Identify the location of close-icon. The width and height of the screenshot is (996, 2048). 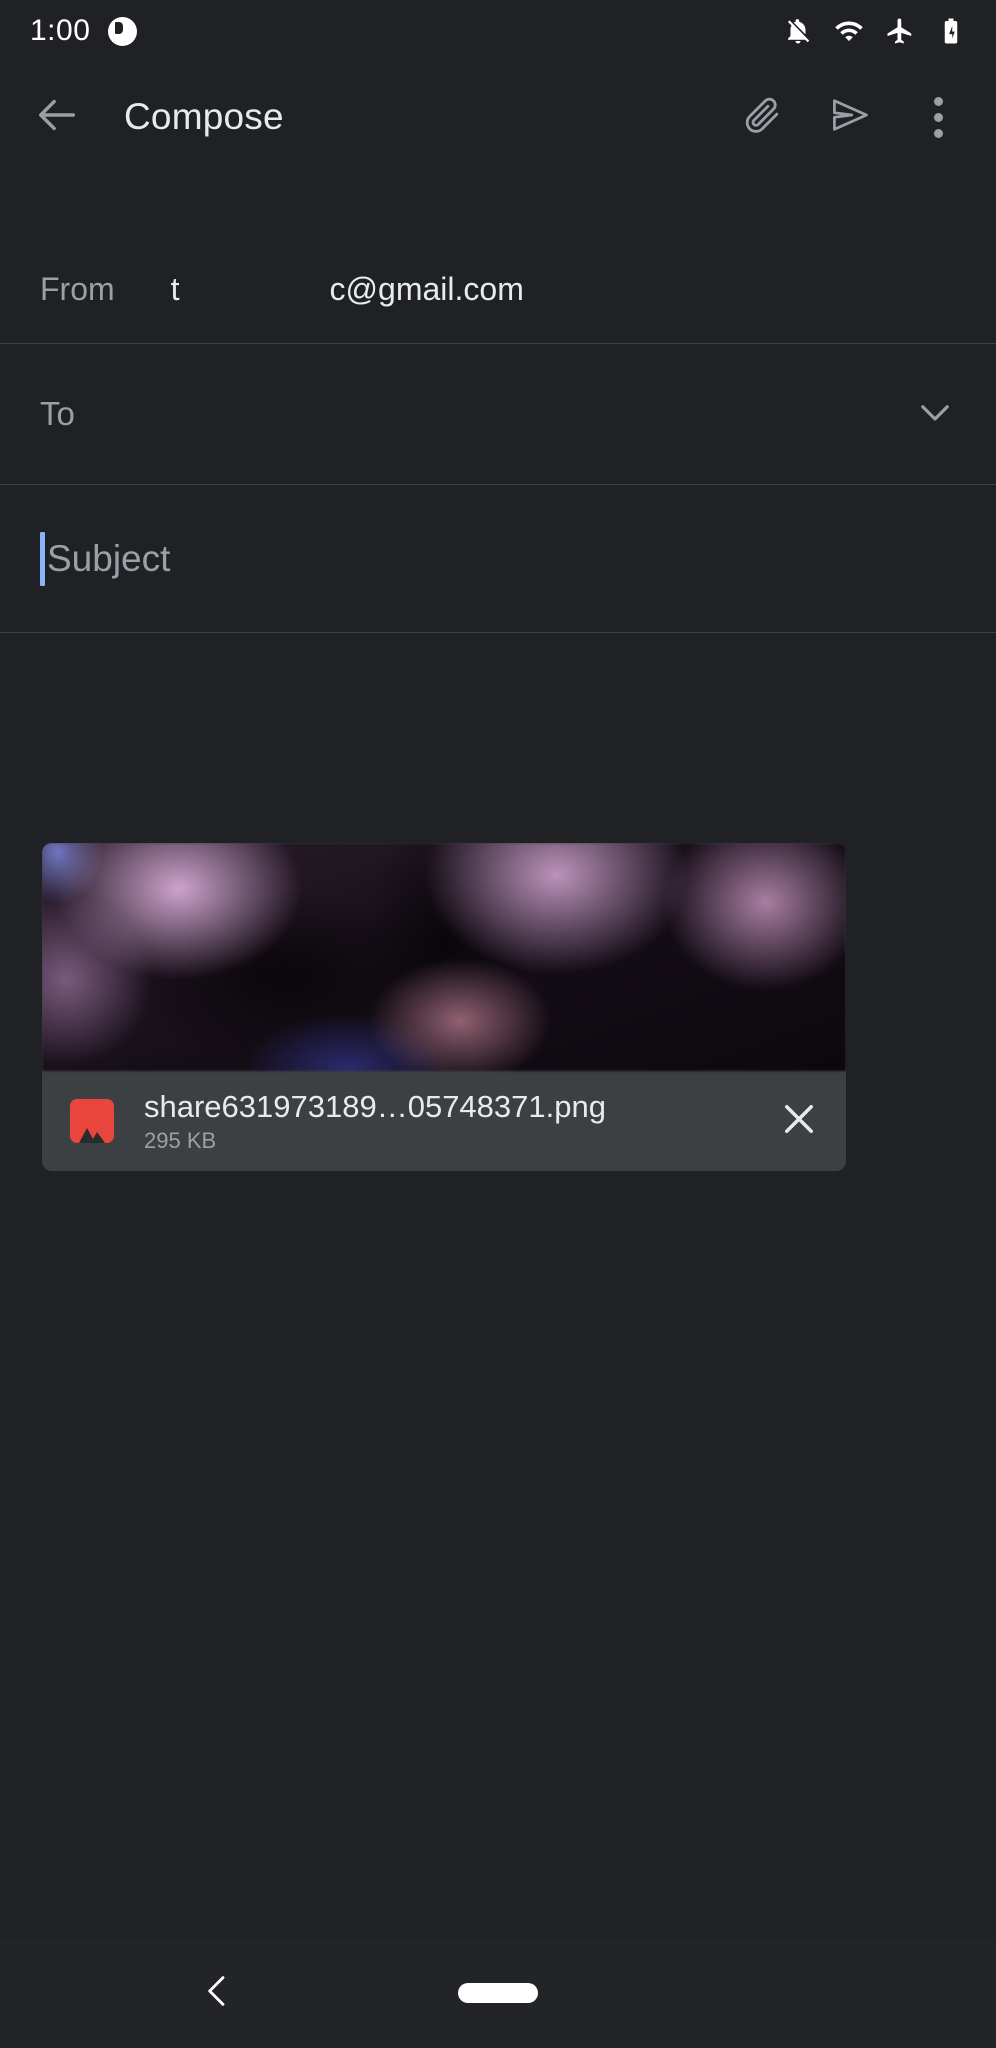
(799, 1124).